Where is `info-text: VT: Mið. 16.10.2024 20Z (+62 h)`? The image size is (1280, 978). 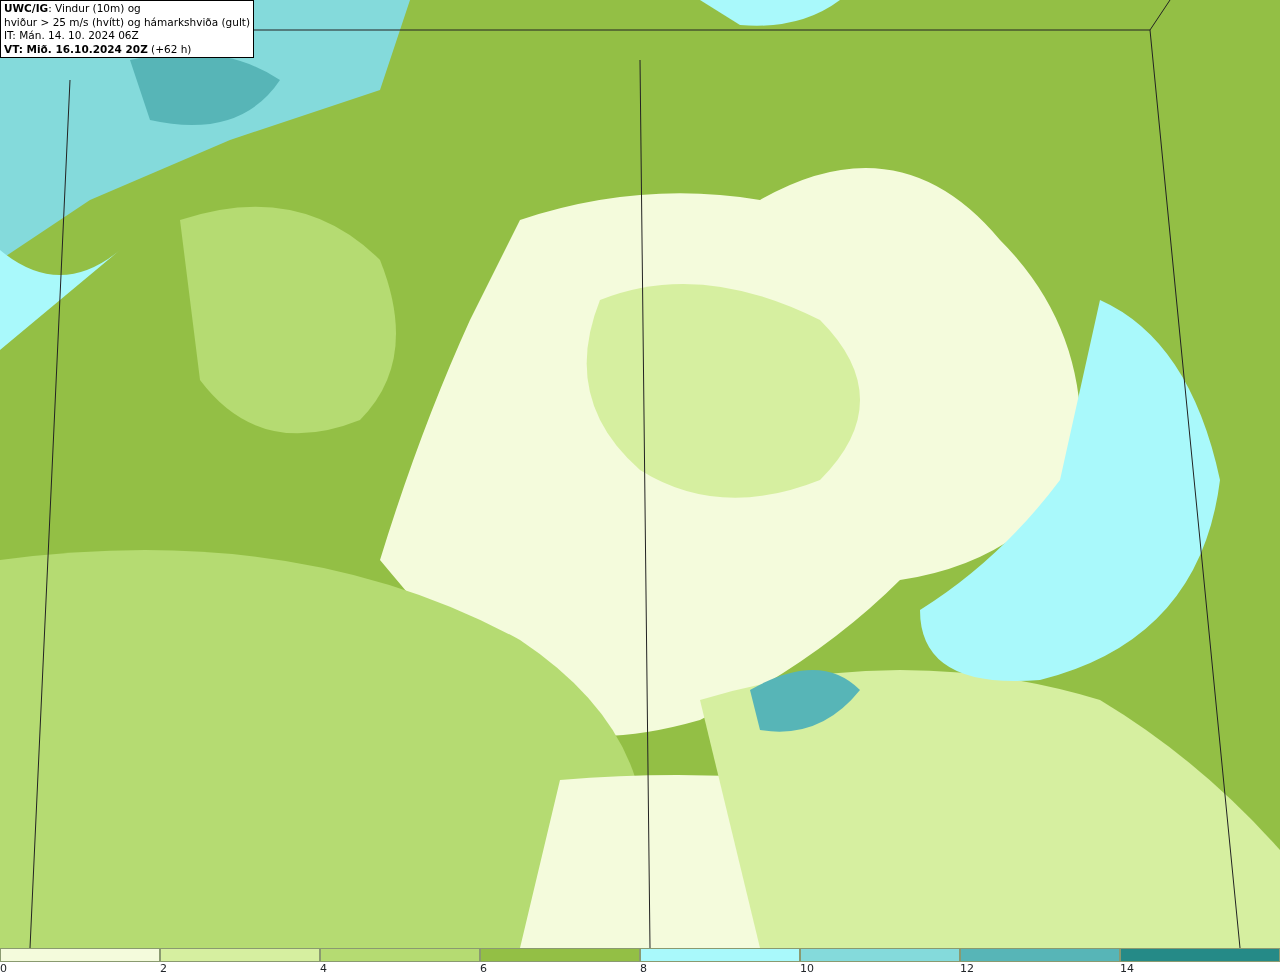 info-text: VT: Mið. 16.10.2024 20Z (+62 h) is located at coordinates (98, 49).